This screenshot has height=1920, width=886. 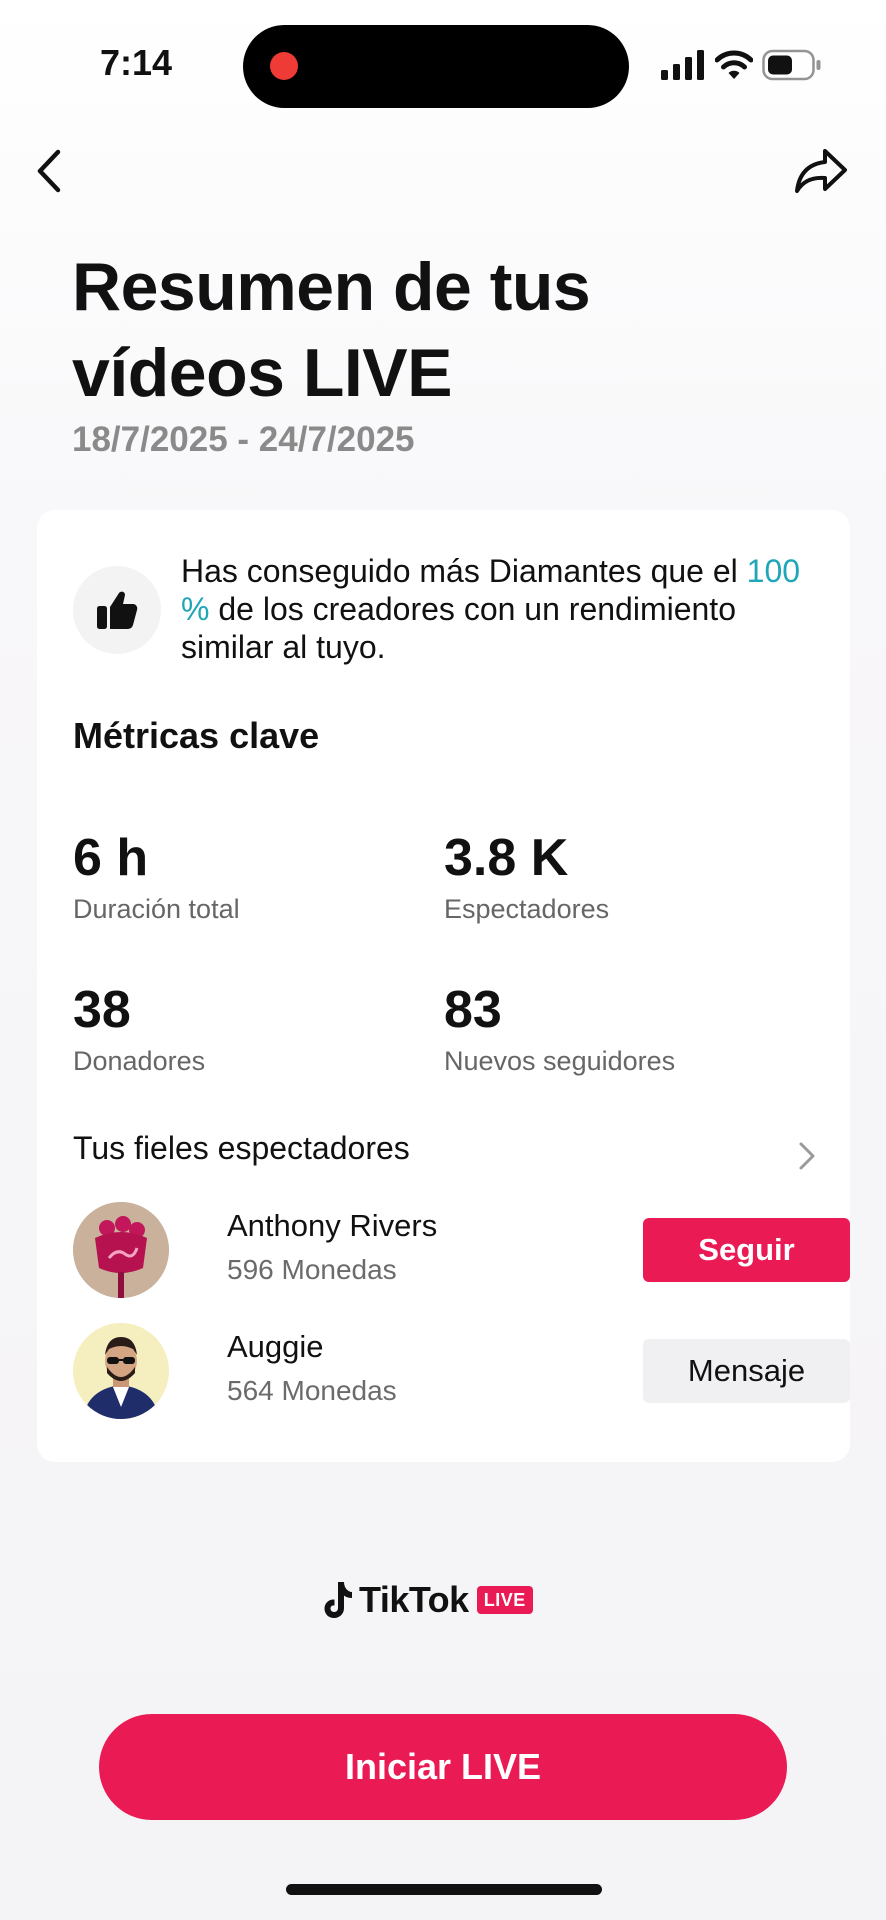 What do you see at coordinates (444, 1889) in the screenshot?
I see `home-indicator` at bounding box center [444, 1889].